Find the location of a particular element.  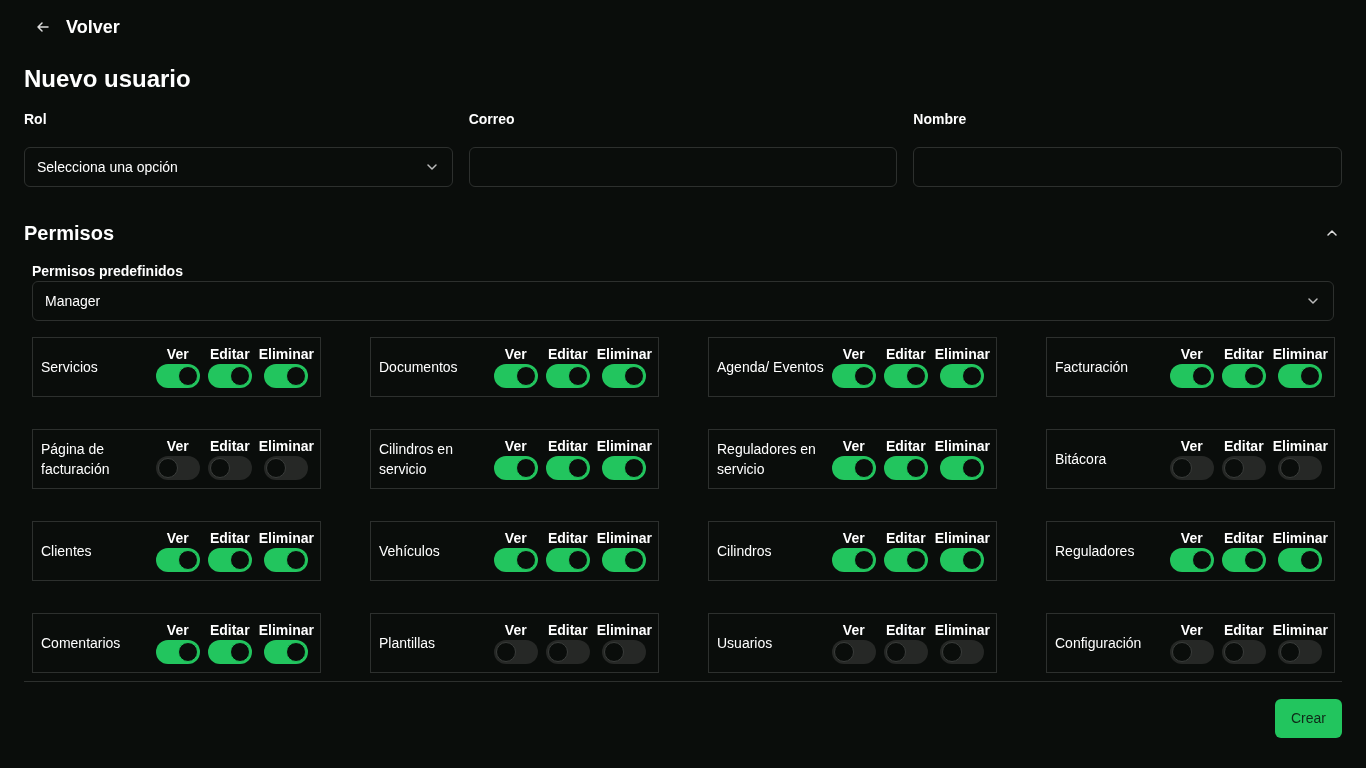

role-select: Selecciona una opción is located at coordinates (238, 167).